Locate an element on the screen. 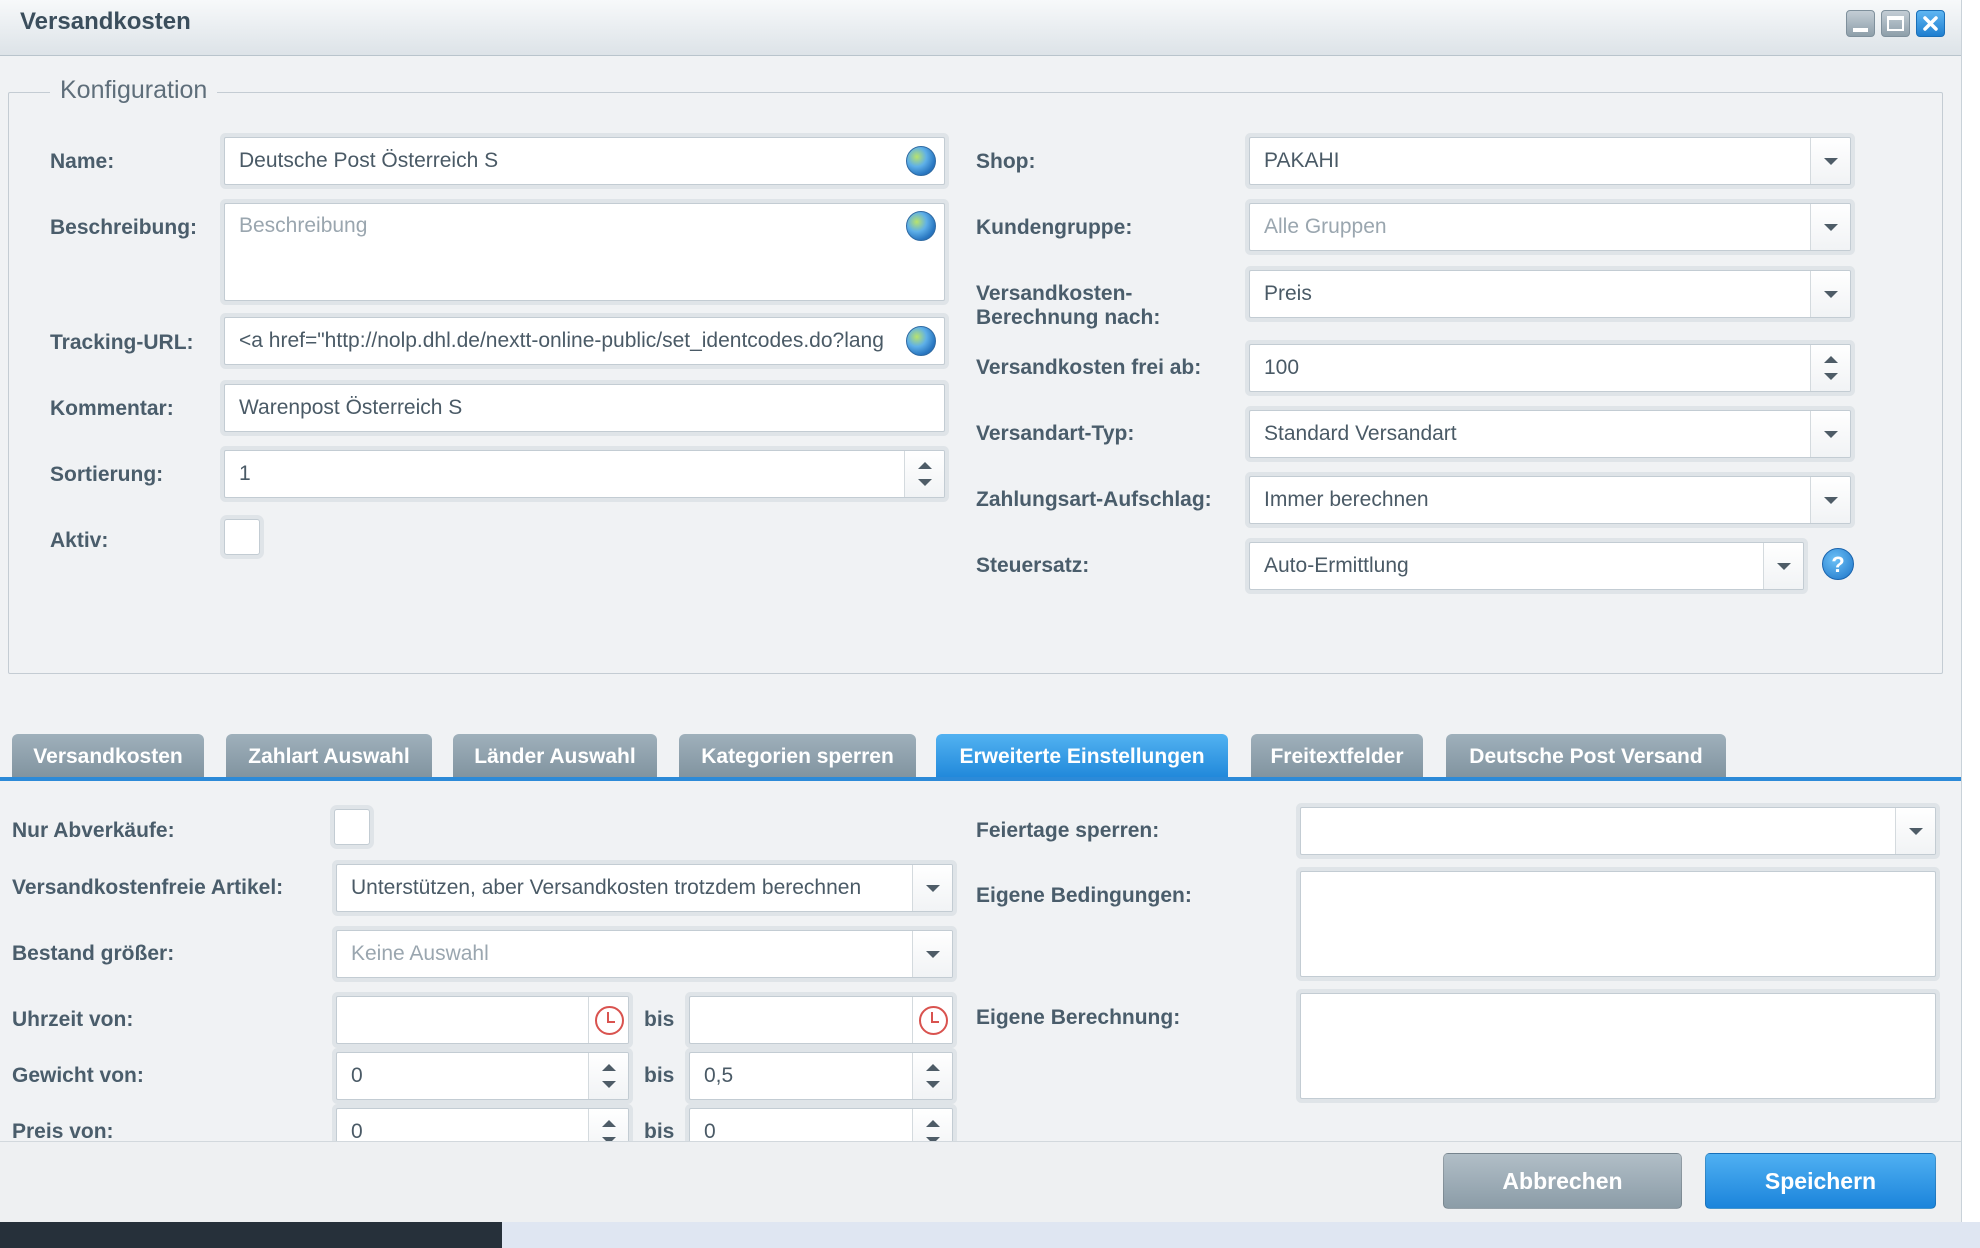 The image size is (1980, 1248). versandart-typ-value: Standard Versandart is located at coordinates (1360, 433).